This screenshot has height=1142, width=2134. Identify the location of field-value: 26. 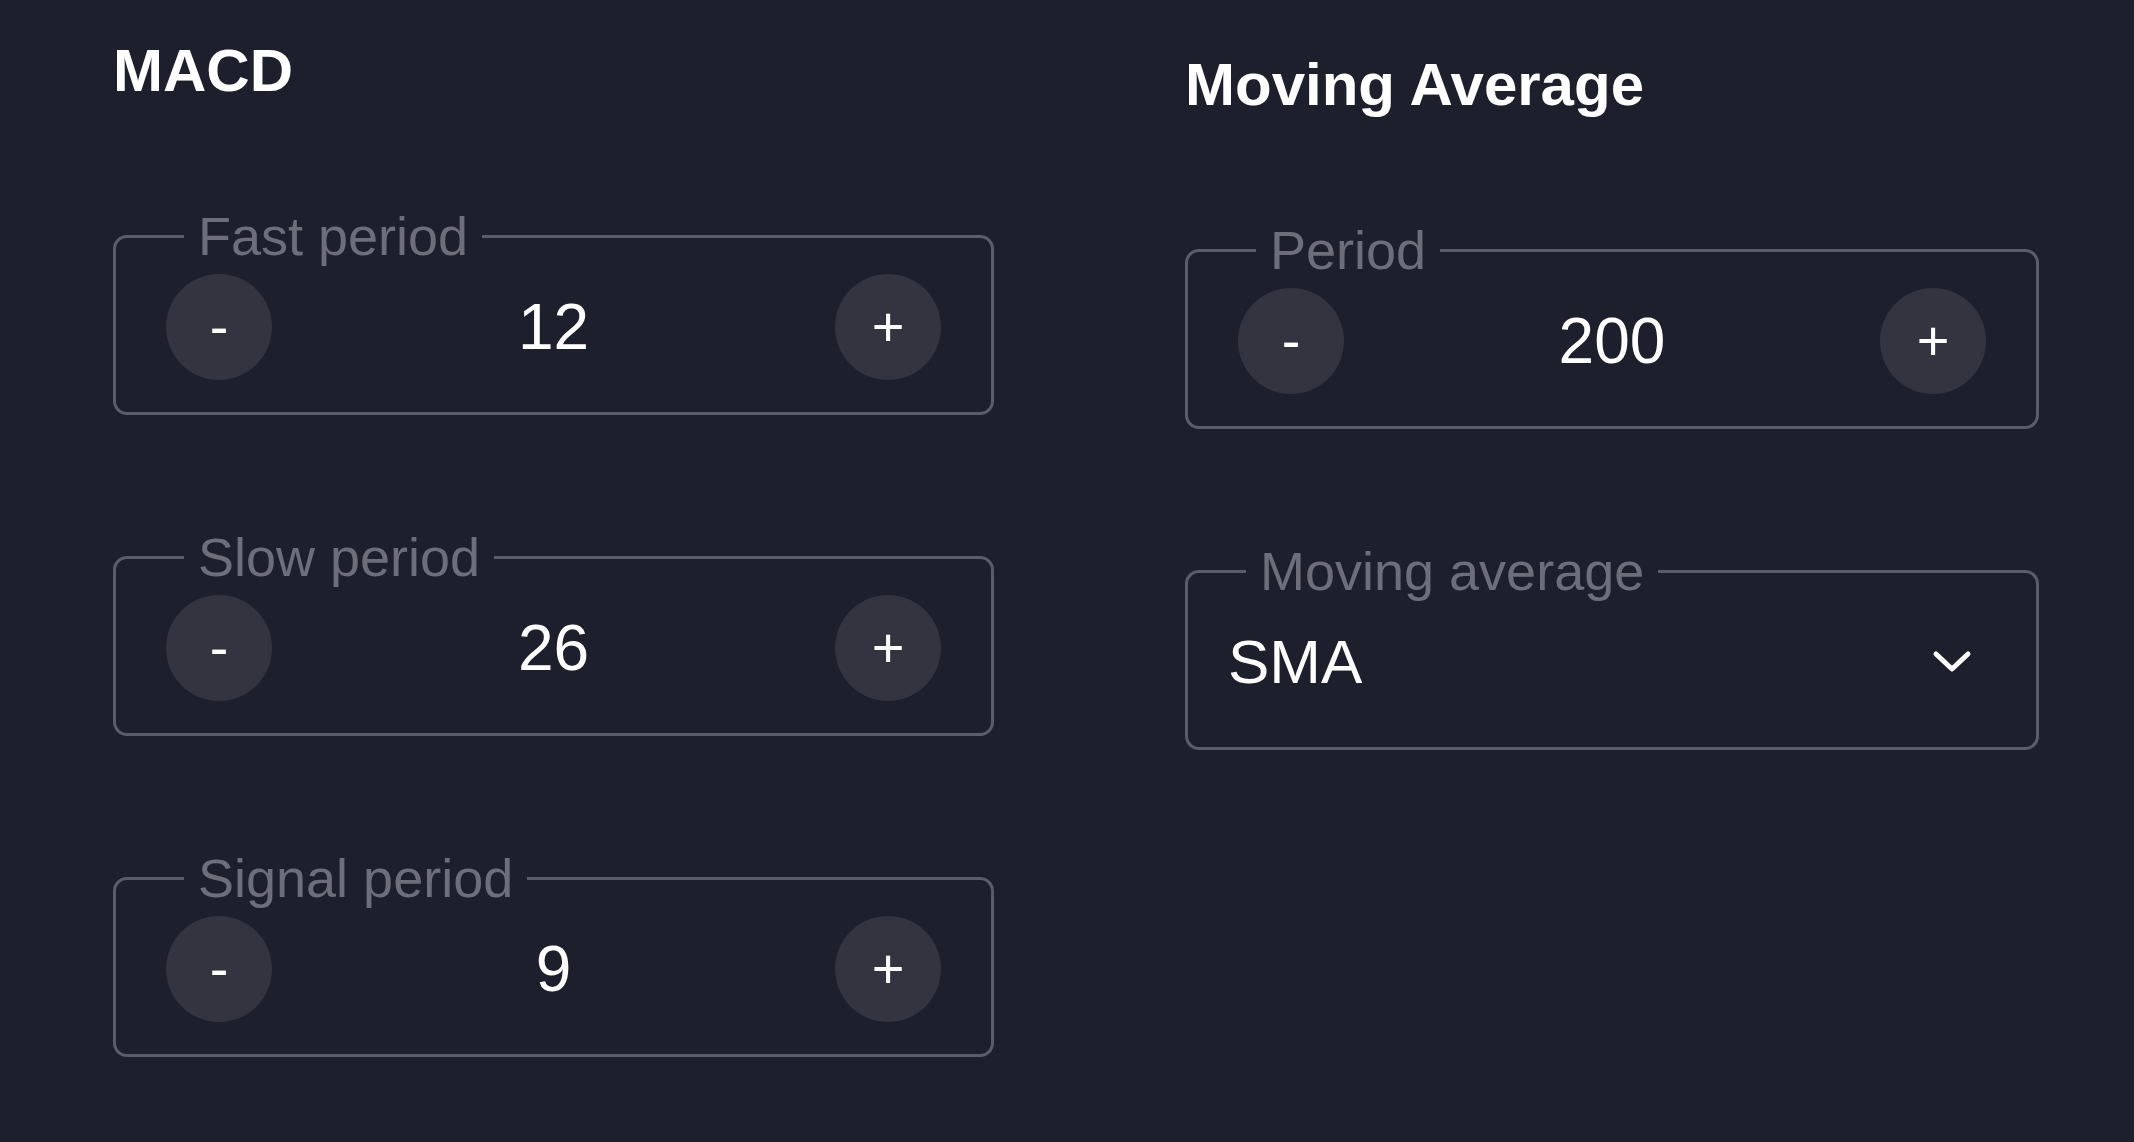
(553, 647).